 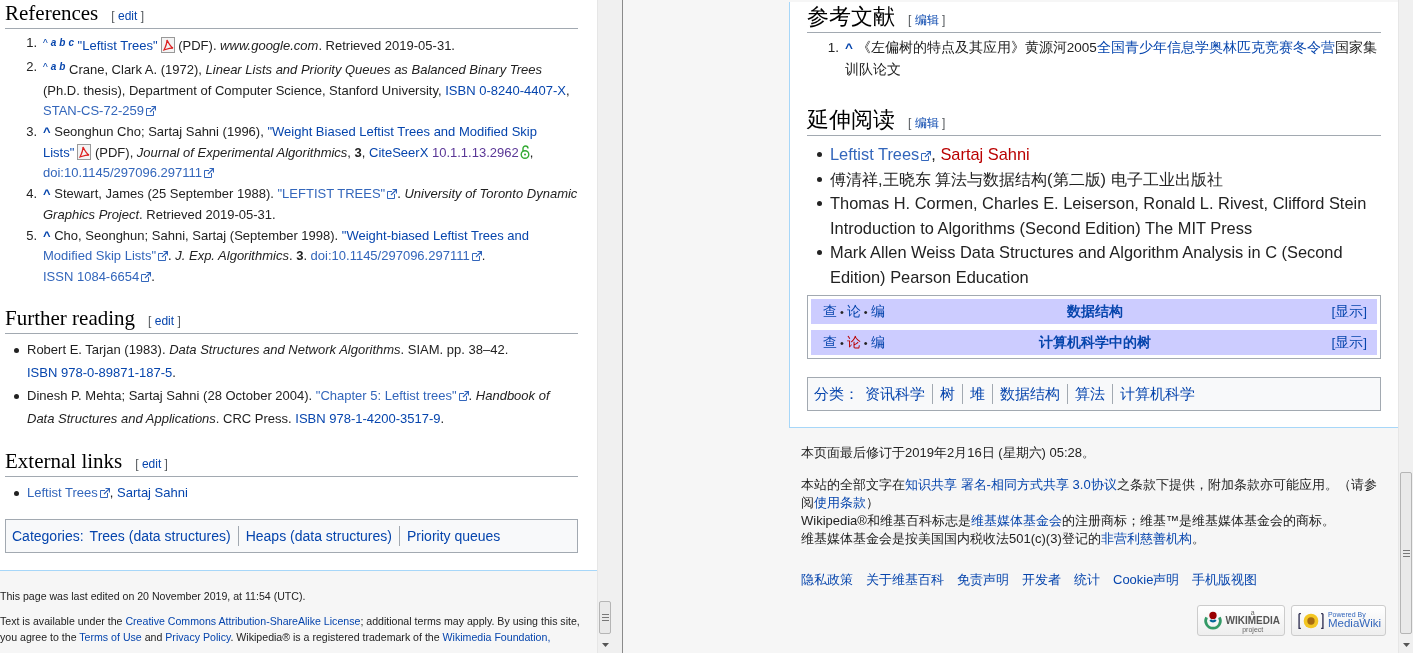 What do you see at coordinates (1029, 394) in the screenshot?
I see `category-link: 数据结构` at bounding box center [1029, 394].